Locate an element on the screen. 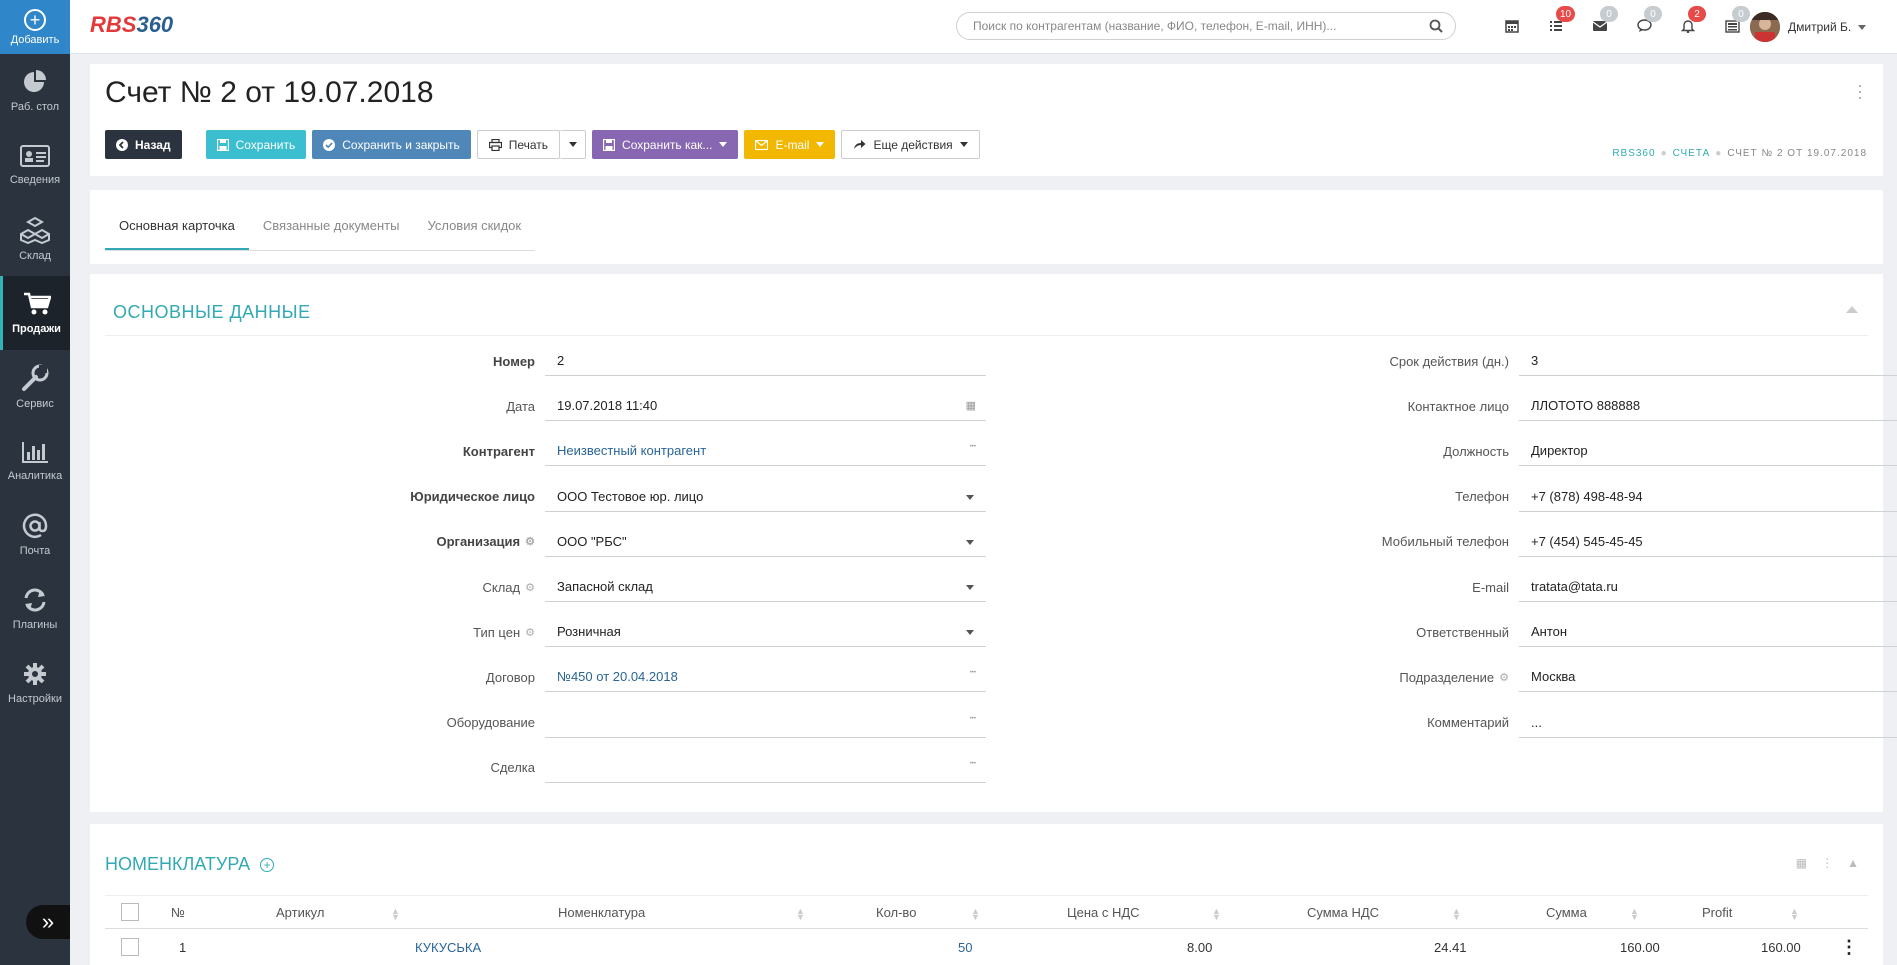  row-checkbox is located at coordinates (130, 947).